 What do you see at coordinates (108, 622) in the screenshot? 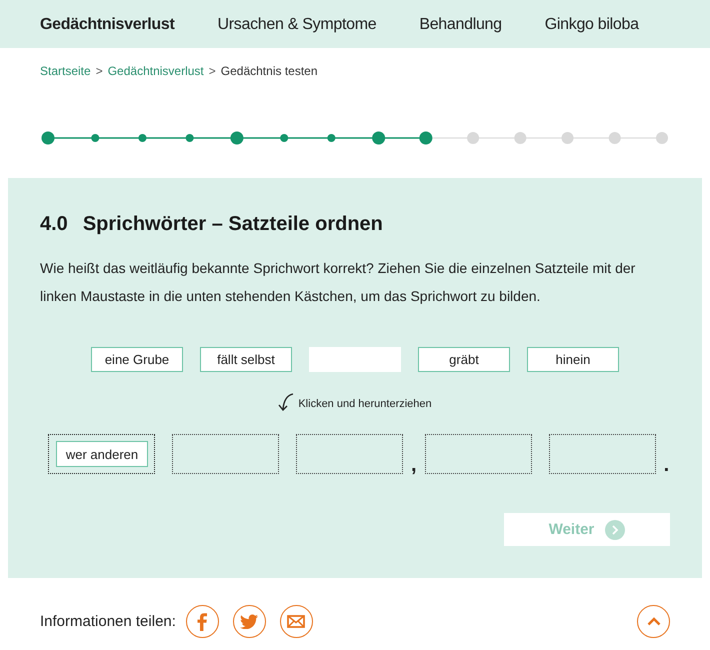
I see `share-label: Informationen teilen:` at bounding box center [108, 622].